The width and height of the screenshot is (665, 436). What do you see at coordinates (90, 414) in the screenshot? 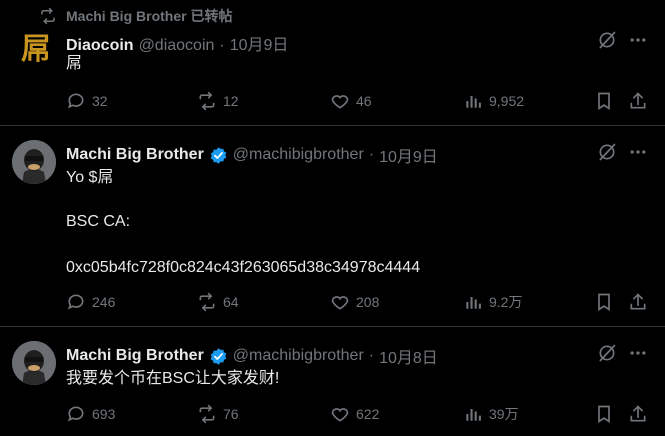
I see `reply-button: 693` at bounding box center [90, 414].